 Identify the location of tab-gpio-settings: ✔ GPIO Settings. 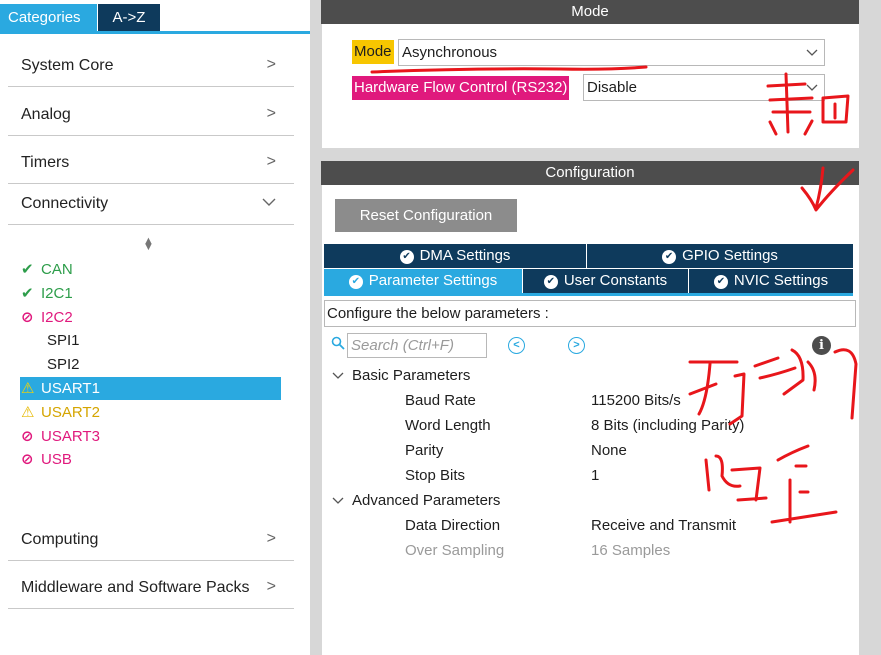
(720, 256).